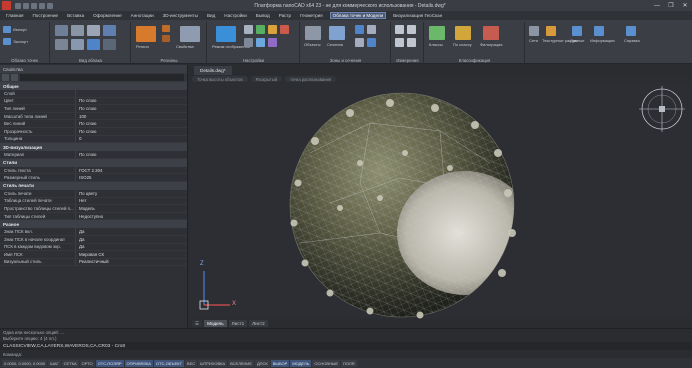 This screenshot has width=692, height=368. What do you see at coordinates (533, 40) in the screenshot?
I see `networks-button: Сети` at bounding box center [533, 40].